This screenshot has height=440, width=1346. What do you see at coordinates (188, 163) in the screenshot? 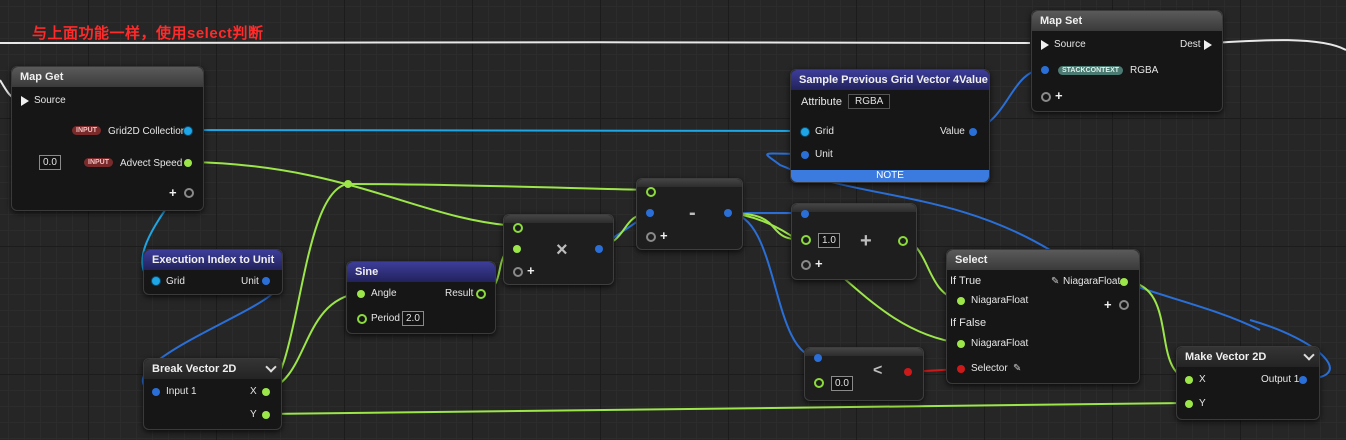
I see `advect-speed-pin` at bounding box center [188, 163].